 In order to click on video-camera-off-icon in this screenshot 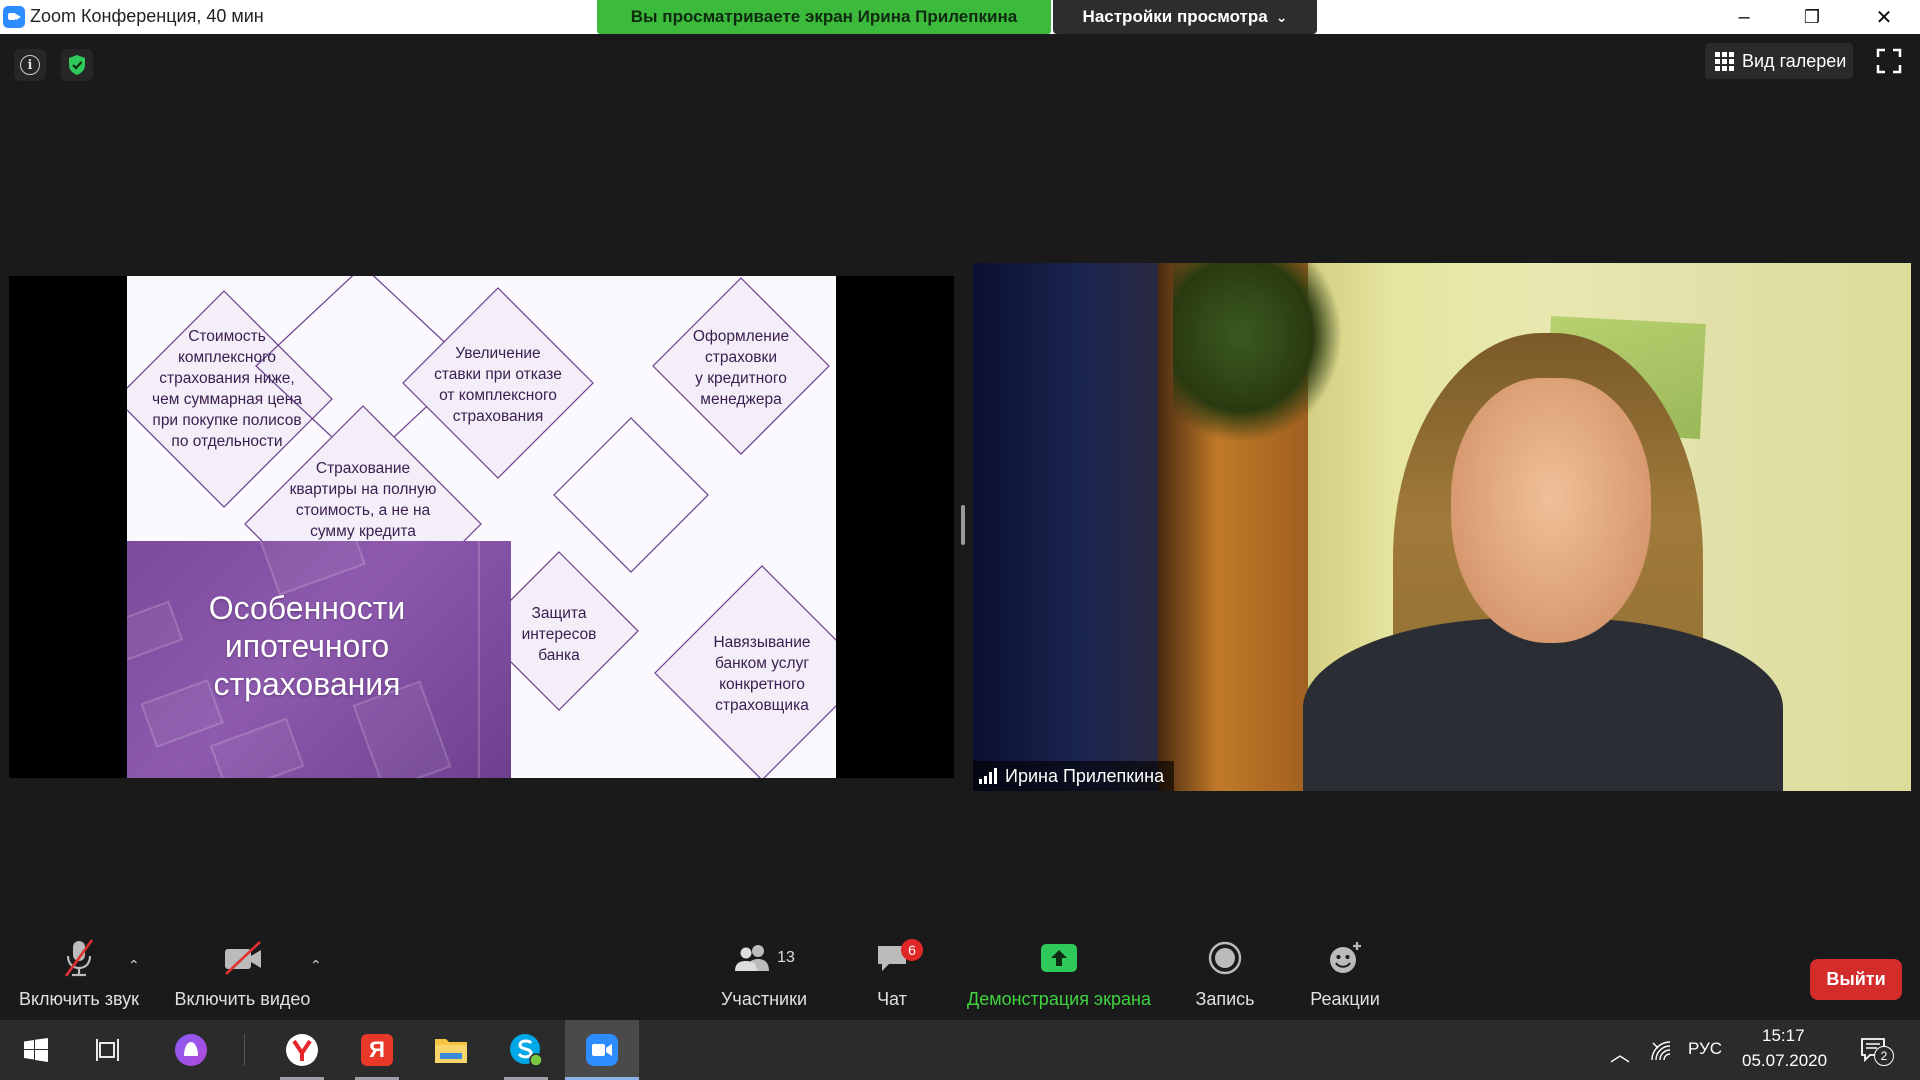, I will do `click(242, 958)`.